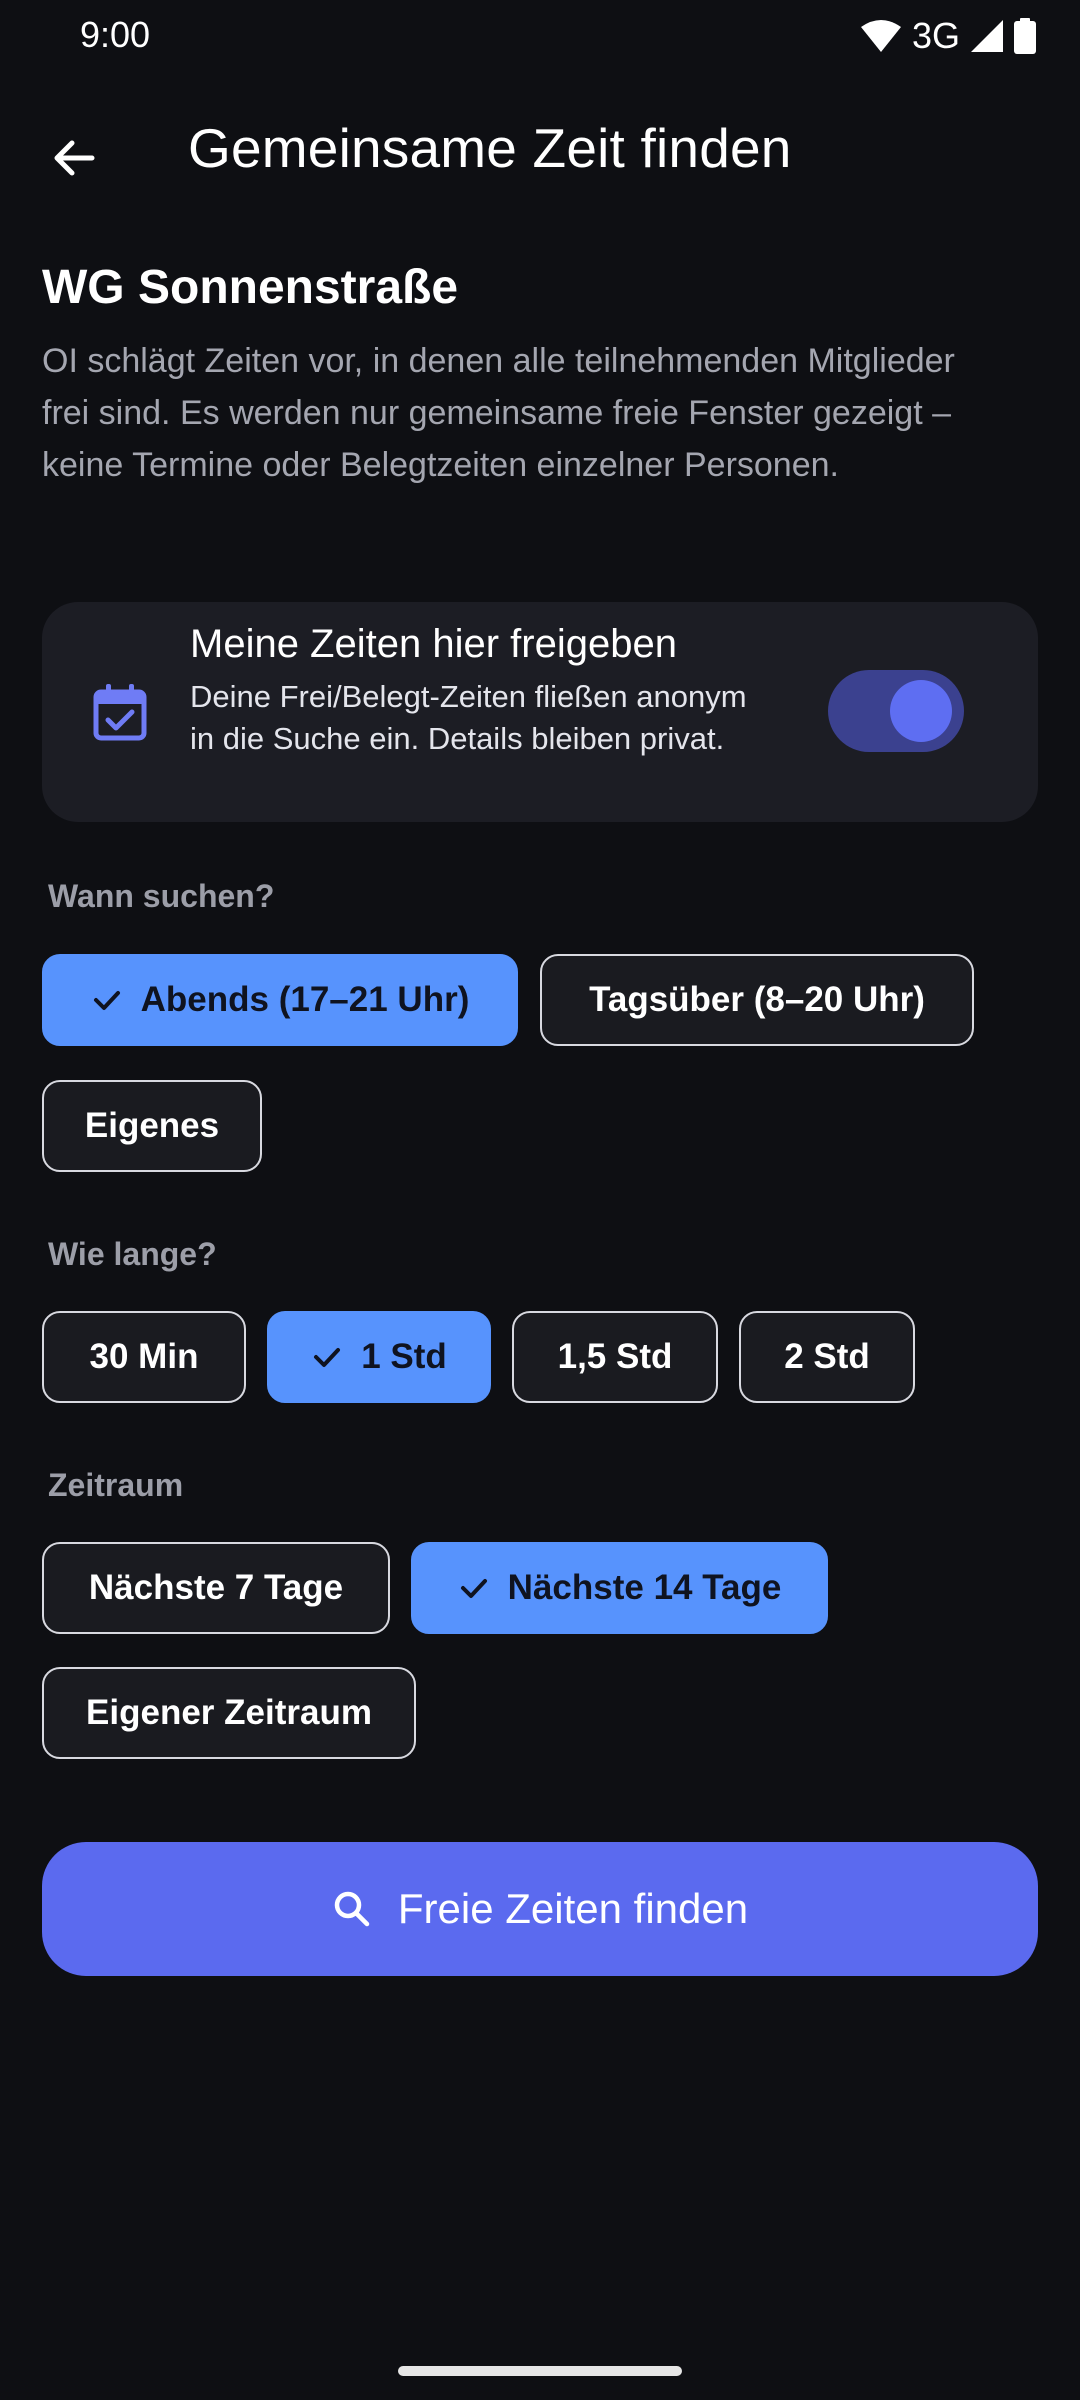 This screenshot has height=2400, width=1080. I want to click on chip-2-std: 2 Std, so click(827, 1357).